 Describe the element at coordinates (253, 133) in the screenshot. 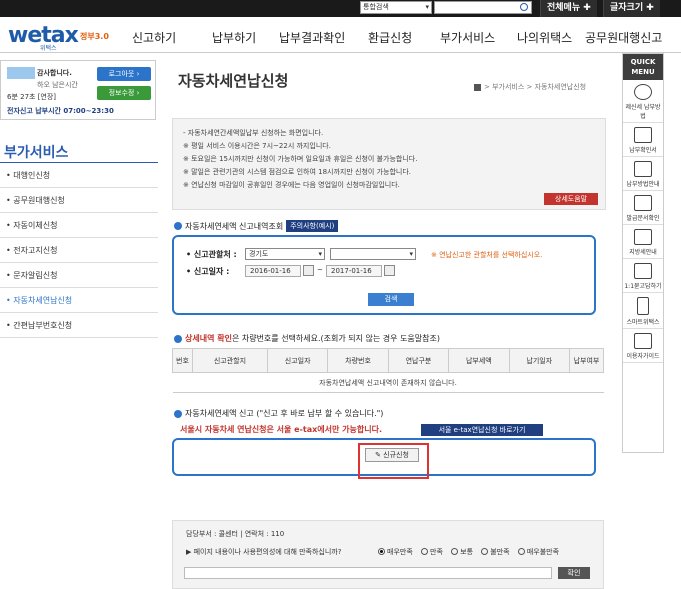

I see `notice-line: - 자동차세연간세액일납부 신청하는 화면입니다.` at that location.